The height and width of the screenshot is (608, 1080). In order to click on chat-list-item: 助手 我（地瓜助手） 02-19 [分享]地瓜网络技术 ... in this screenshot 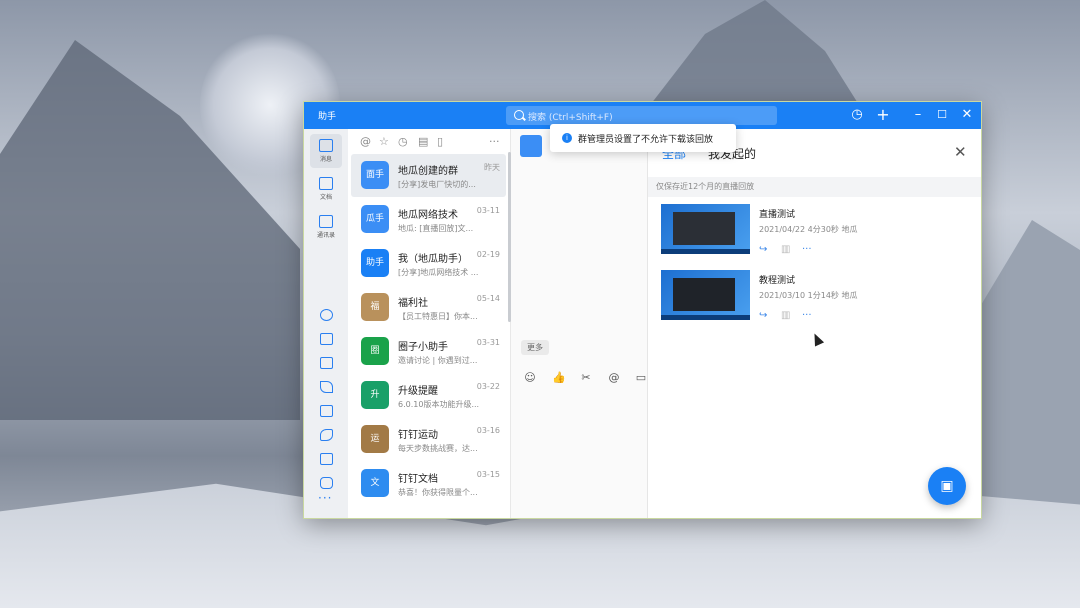, I will do `click(428, 263)`.